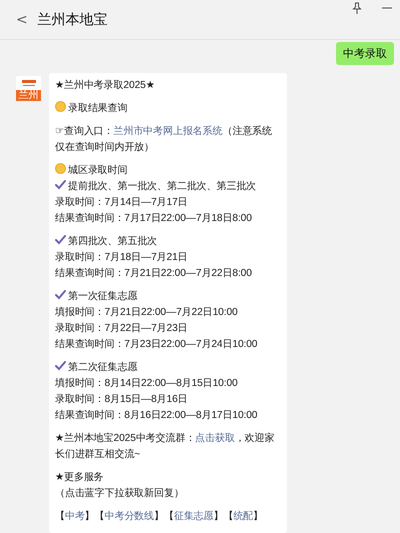 This screenshot has height=533, width=400. What do you see at coordinates (153, 218) in the screenshot?
I see `message-text: 结果查询时间：7月17日22:00—7月18日8:00` at bounding box center [153, 218].